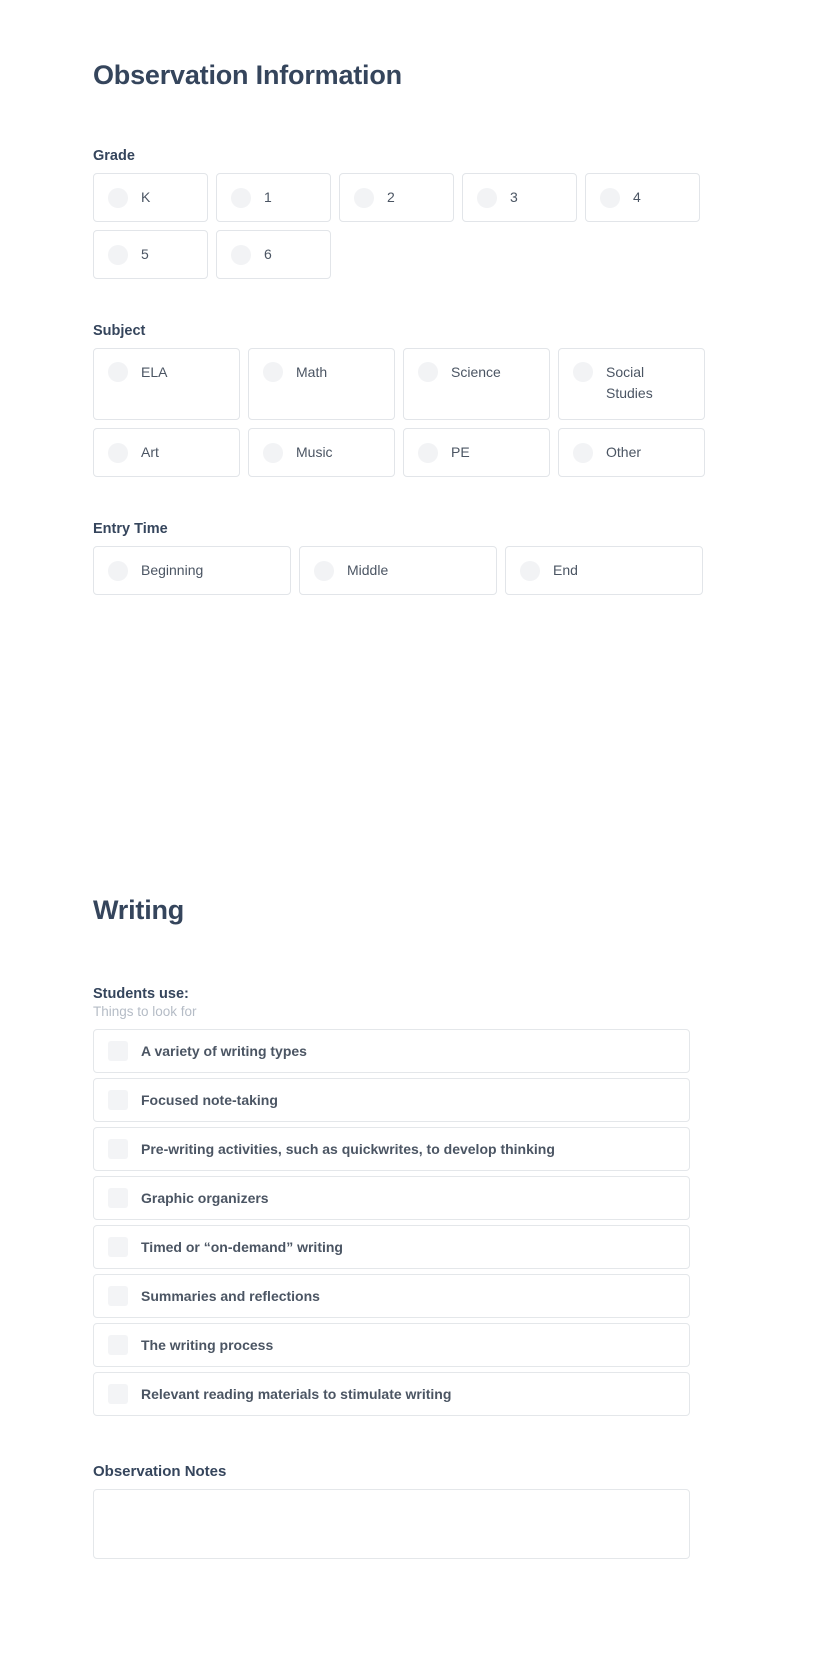 The height and width of the screenshot is (1680, 840). Describe the element at coordinates (398, 570) in the screenshot. I see `entry-time-option-middle: Middle` at that location.